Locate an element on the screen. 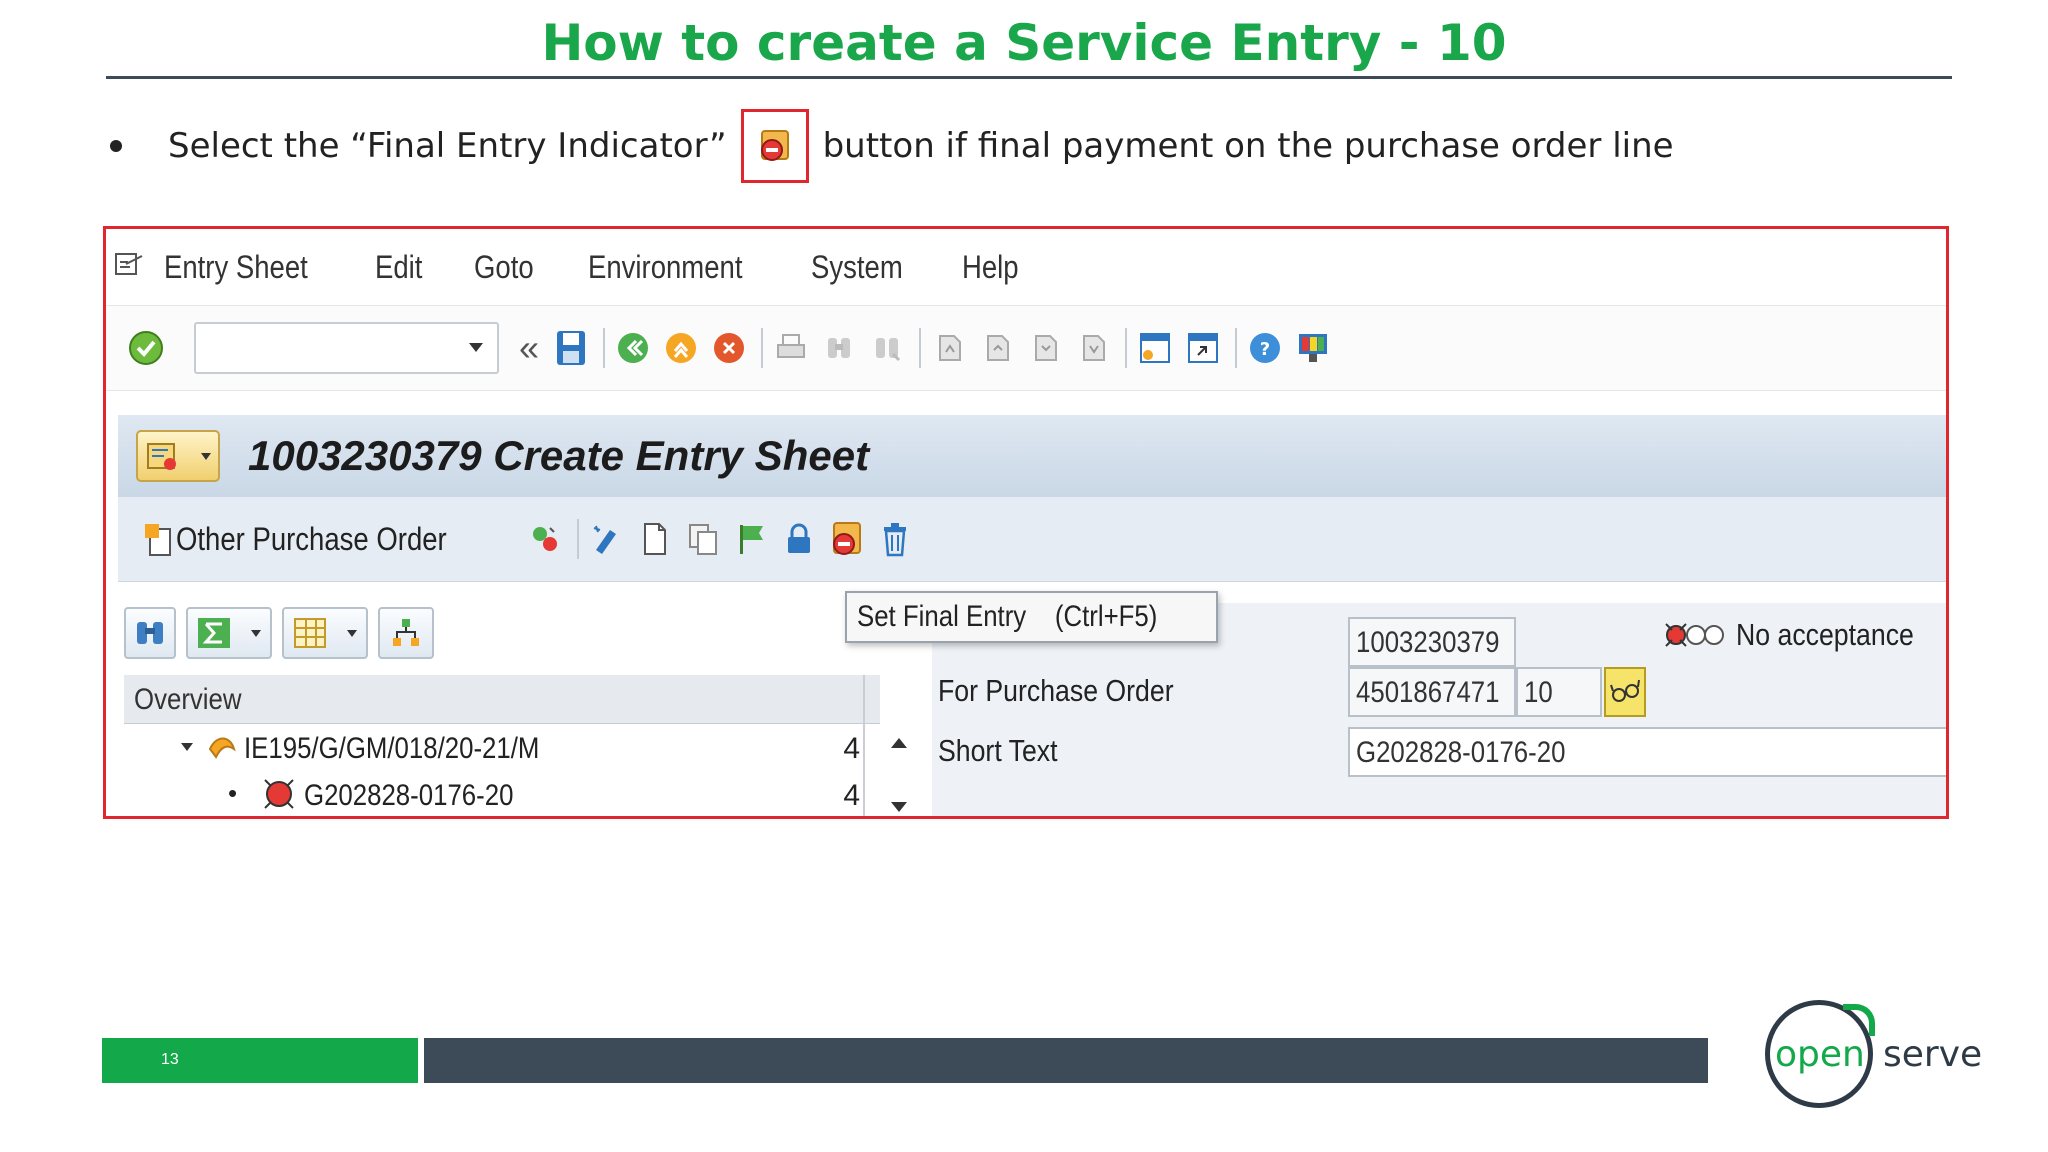 The image size is (2048, 1152). print-icon is located at coordinates (791, 348).